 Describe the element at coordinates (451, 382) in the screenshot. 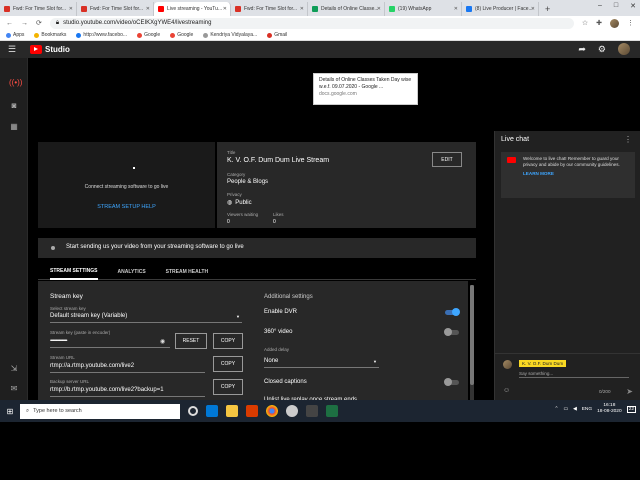

I see `captions-toggle` at that location.